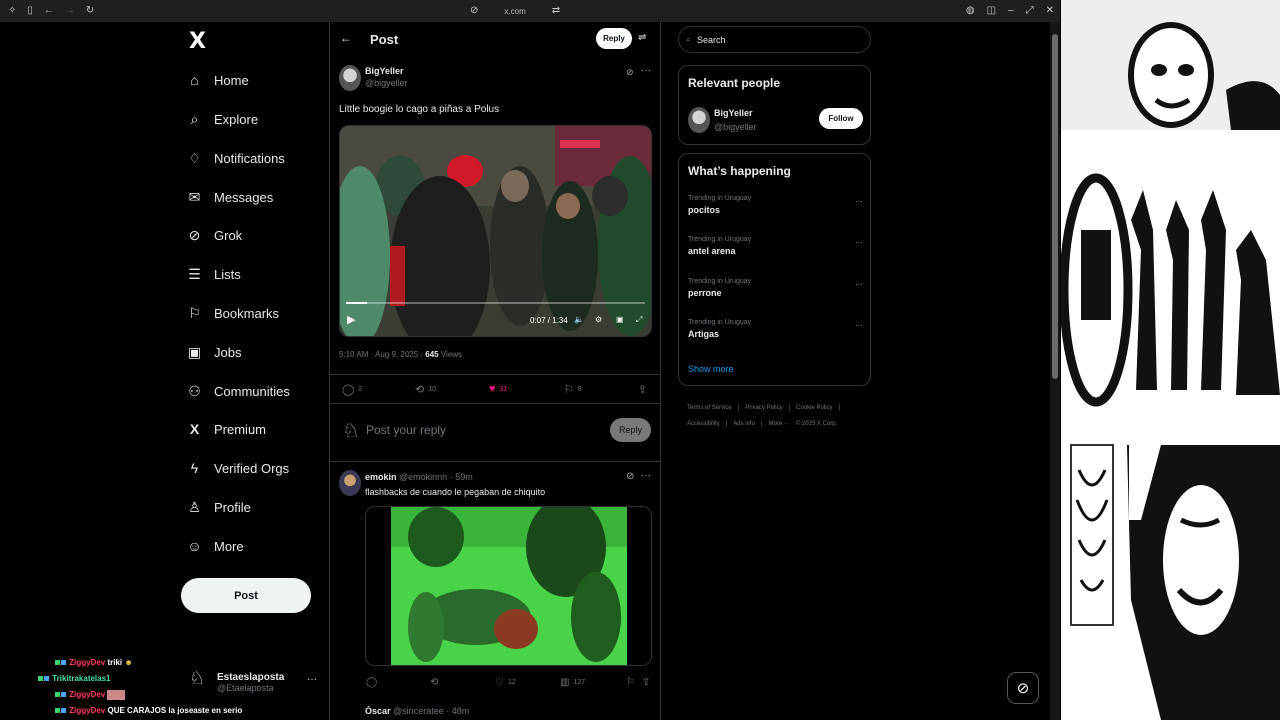  Describe the element at coordinates (12, 11) in the screenshot. I see `extensions-icon: ✧` at that location.